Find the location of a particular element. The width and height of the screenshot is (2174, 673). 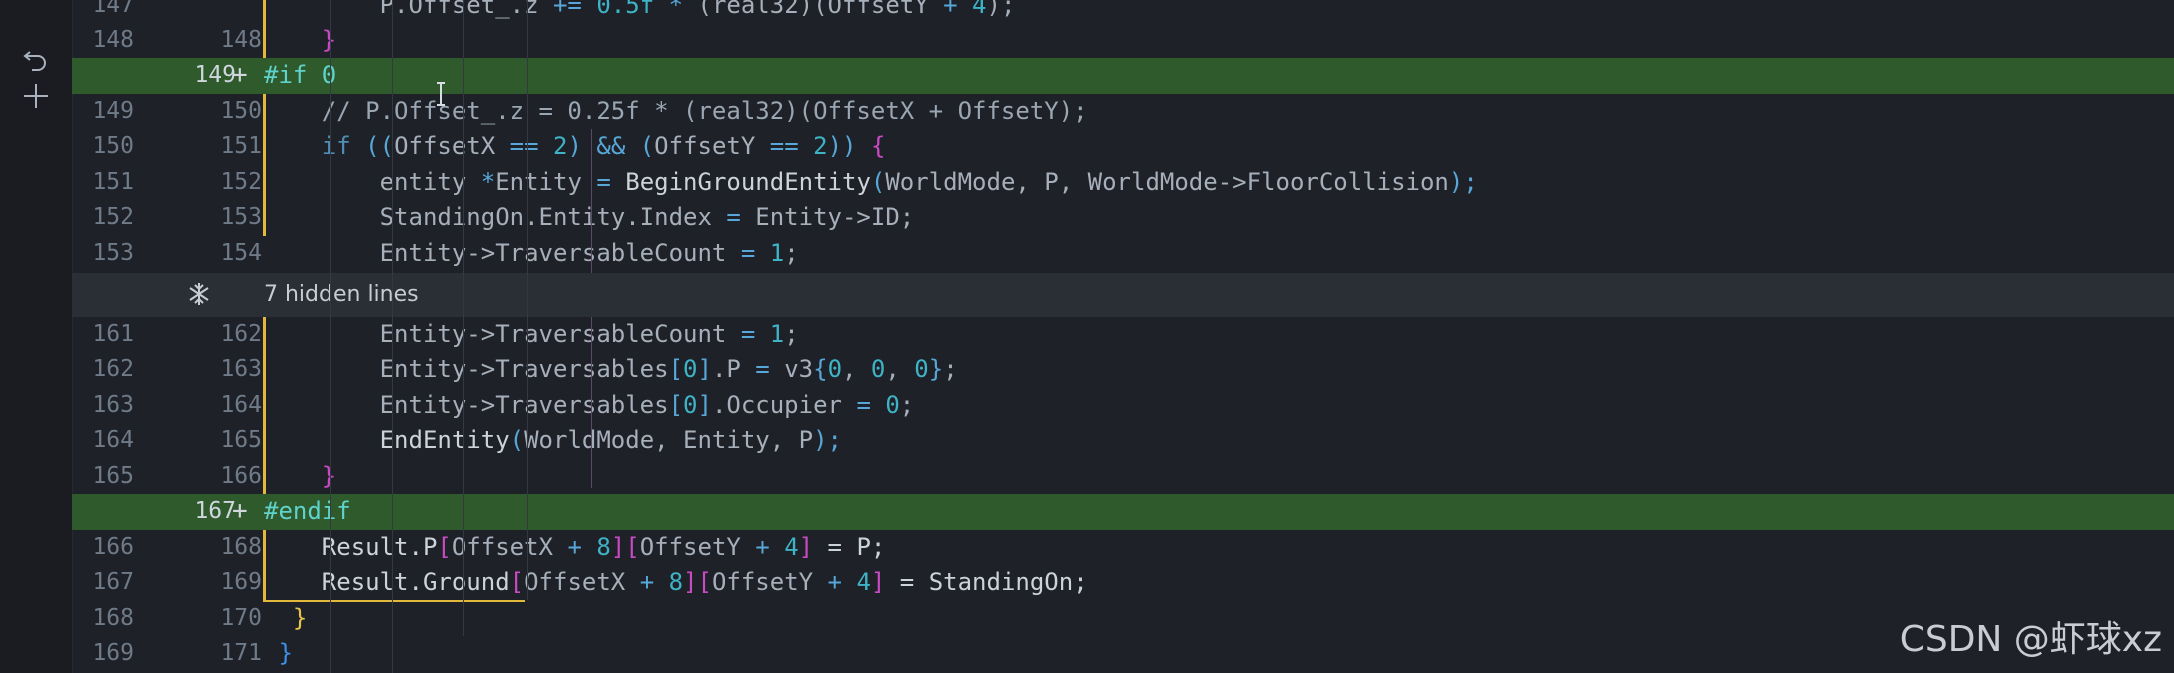

old-line-number: 164 is located at coordinates (113, 440).